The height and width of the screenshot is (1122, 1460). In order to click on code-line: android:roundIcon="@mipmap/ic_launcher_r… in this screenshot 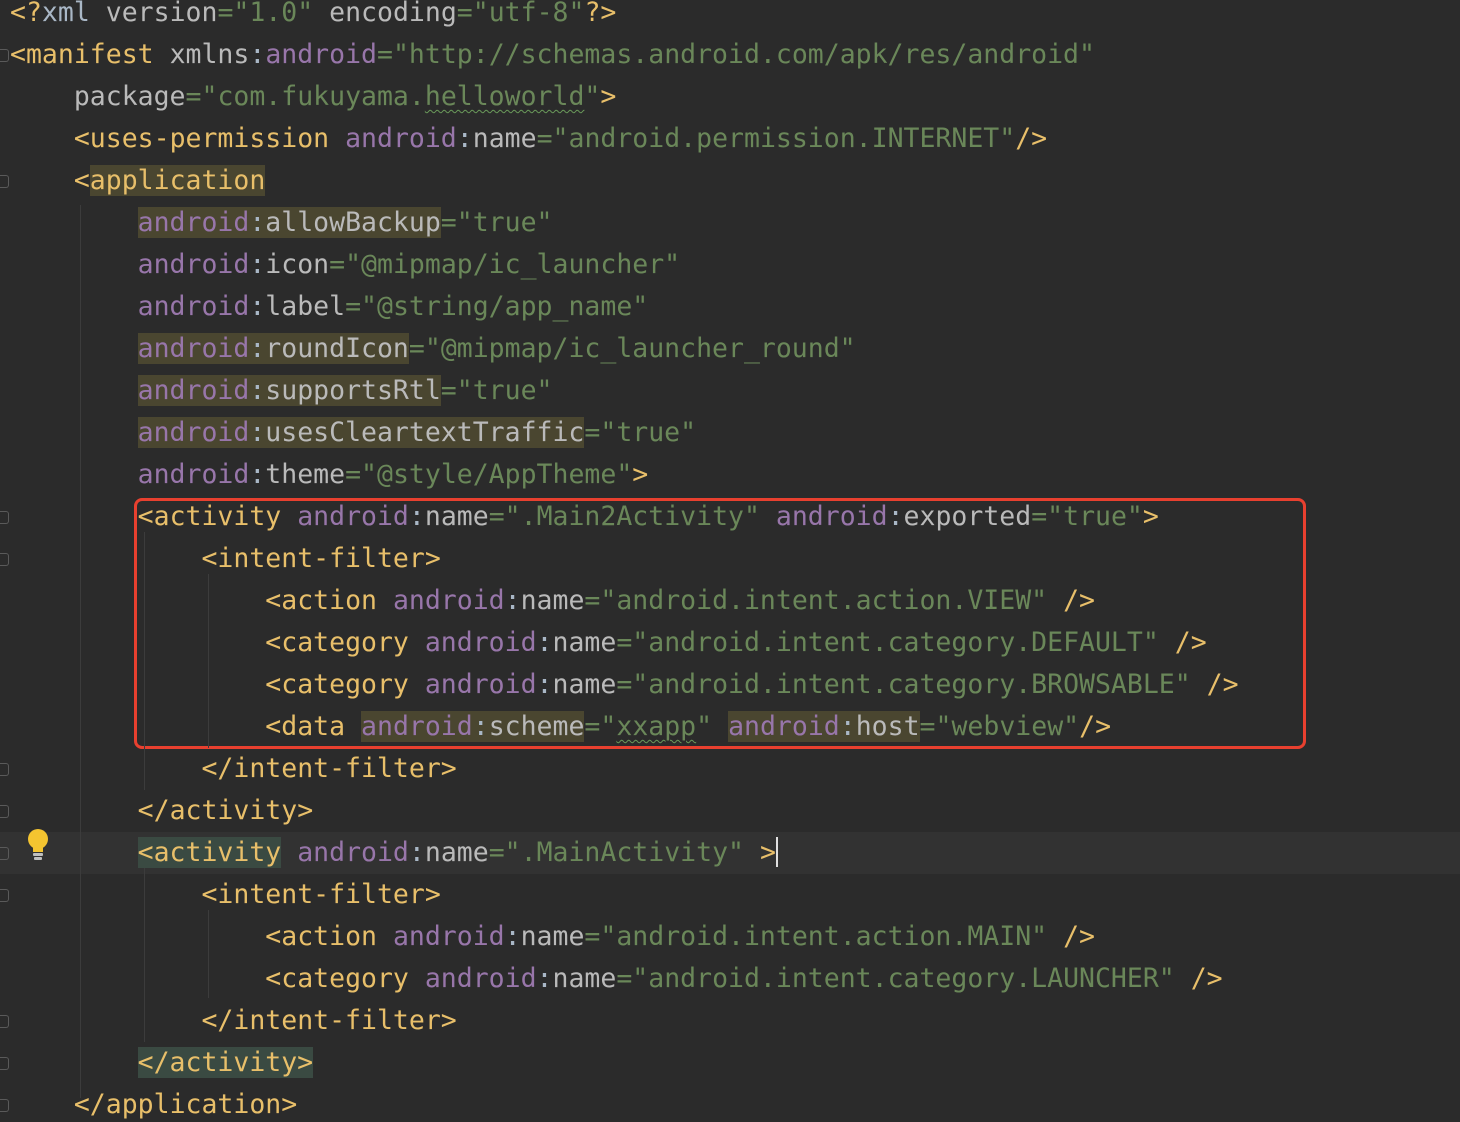, I will do `click(730, 349)`.